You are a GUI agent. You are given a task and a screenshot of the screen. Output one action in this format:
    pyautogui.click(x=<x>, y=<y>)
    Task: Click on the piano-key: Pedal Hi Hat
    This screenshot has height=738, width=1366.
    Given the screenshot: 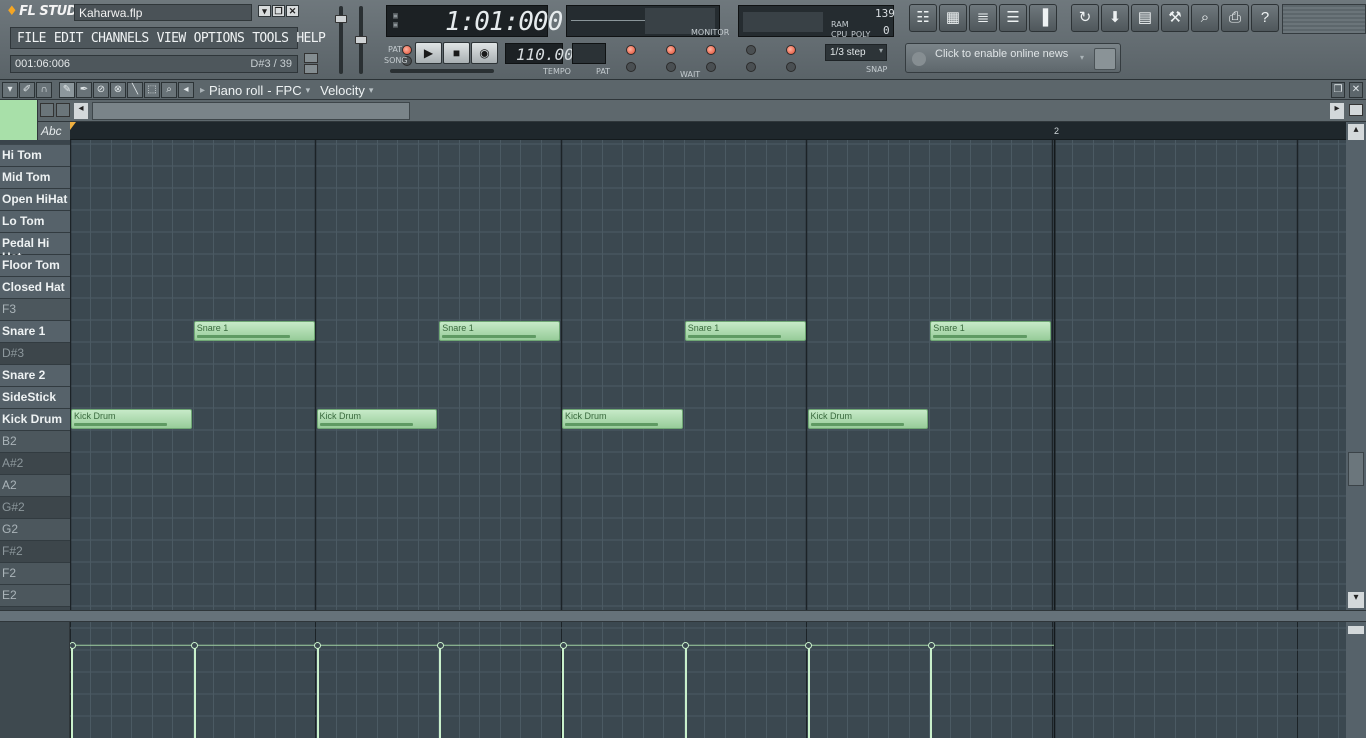 What is the action you would take?
    pyautogui.click(x=35, y=248)
    